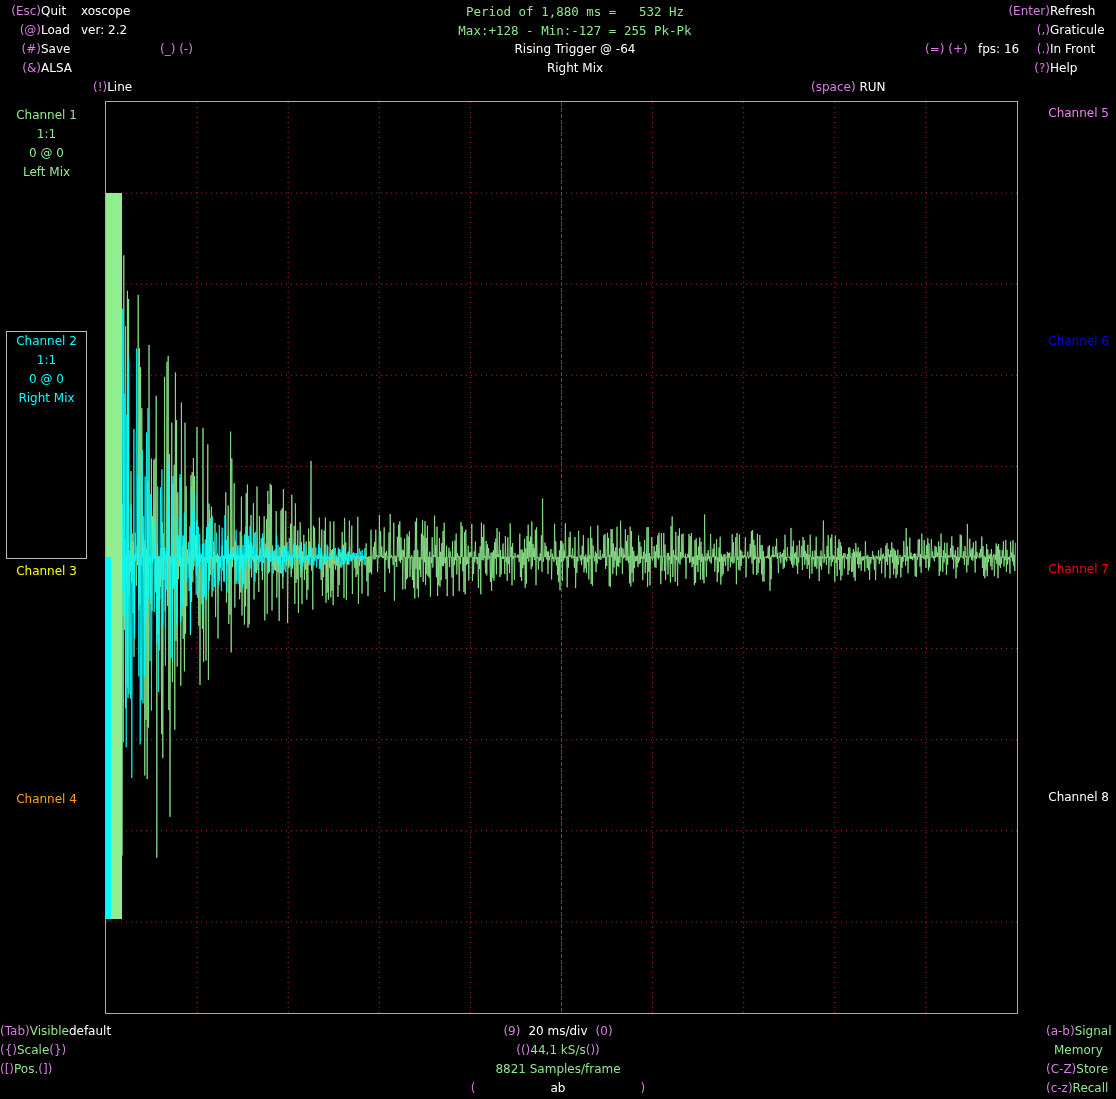 The height and width of the screenshot is (1099, 1116). I want to click on channel-label: Channel 8, so click(1078, 797).